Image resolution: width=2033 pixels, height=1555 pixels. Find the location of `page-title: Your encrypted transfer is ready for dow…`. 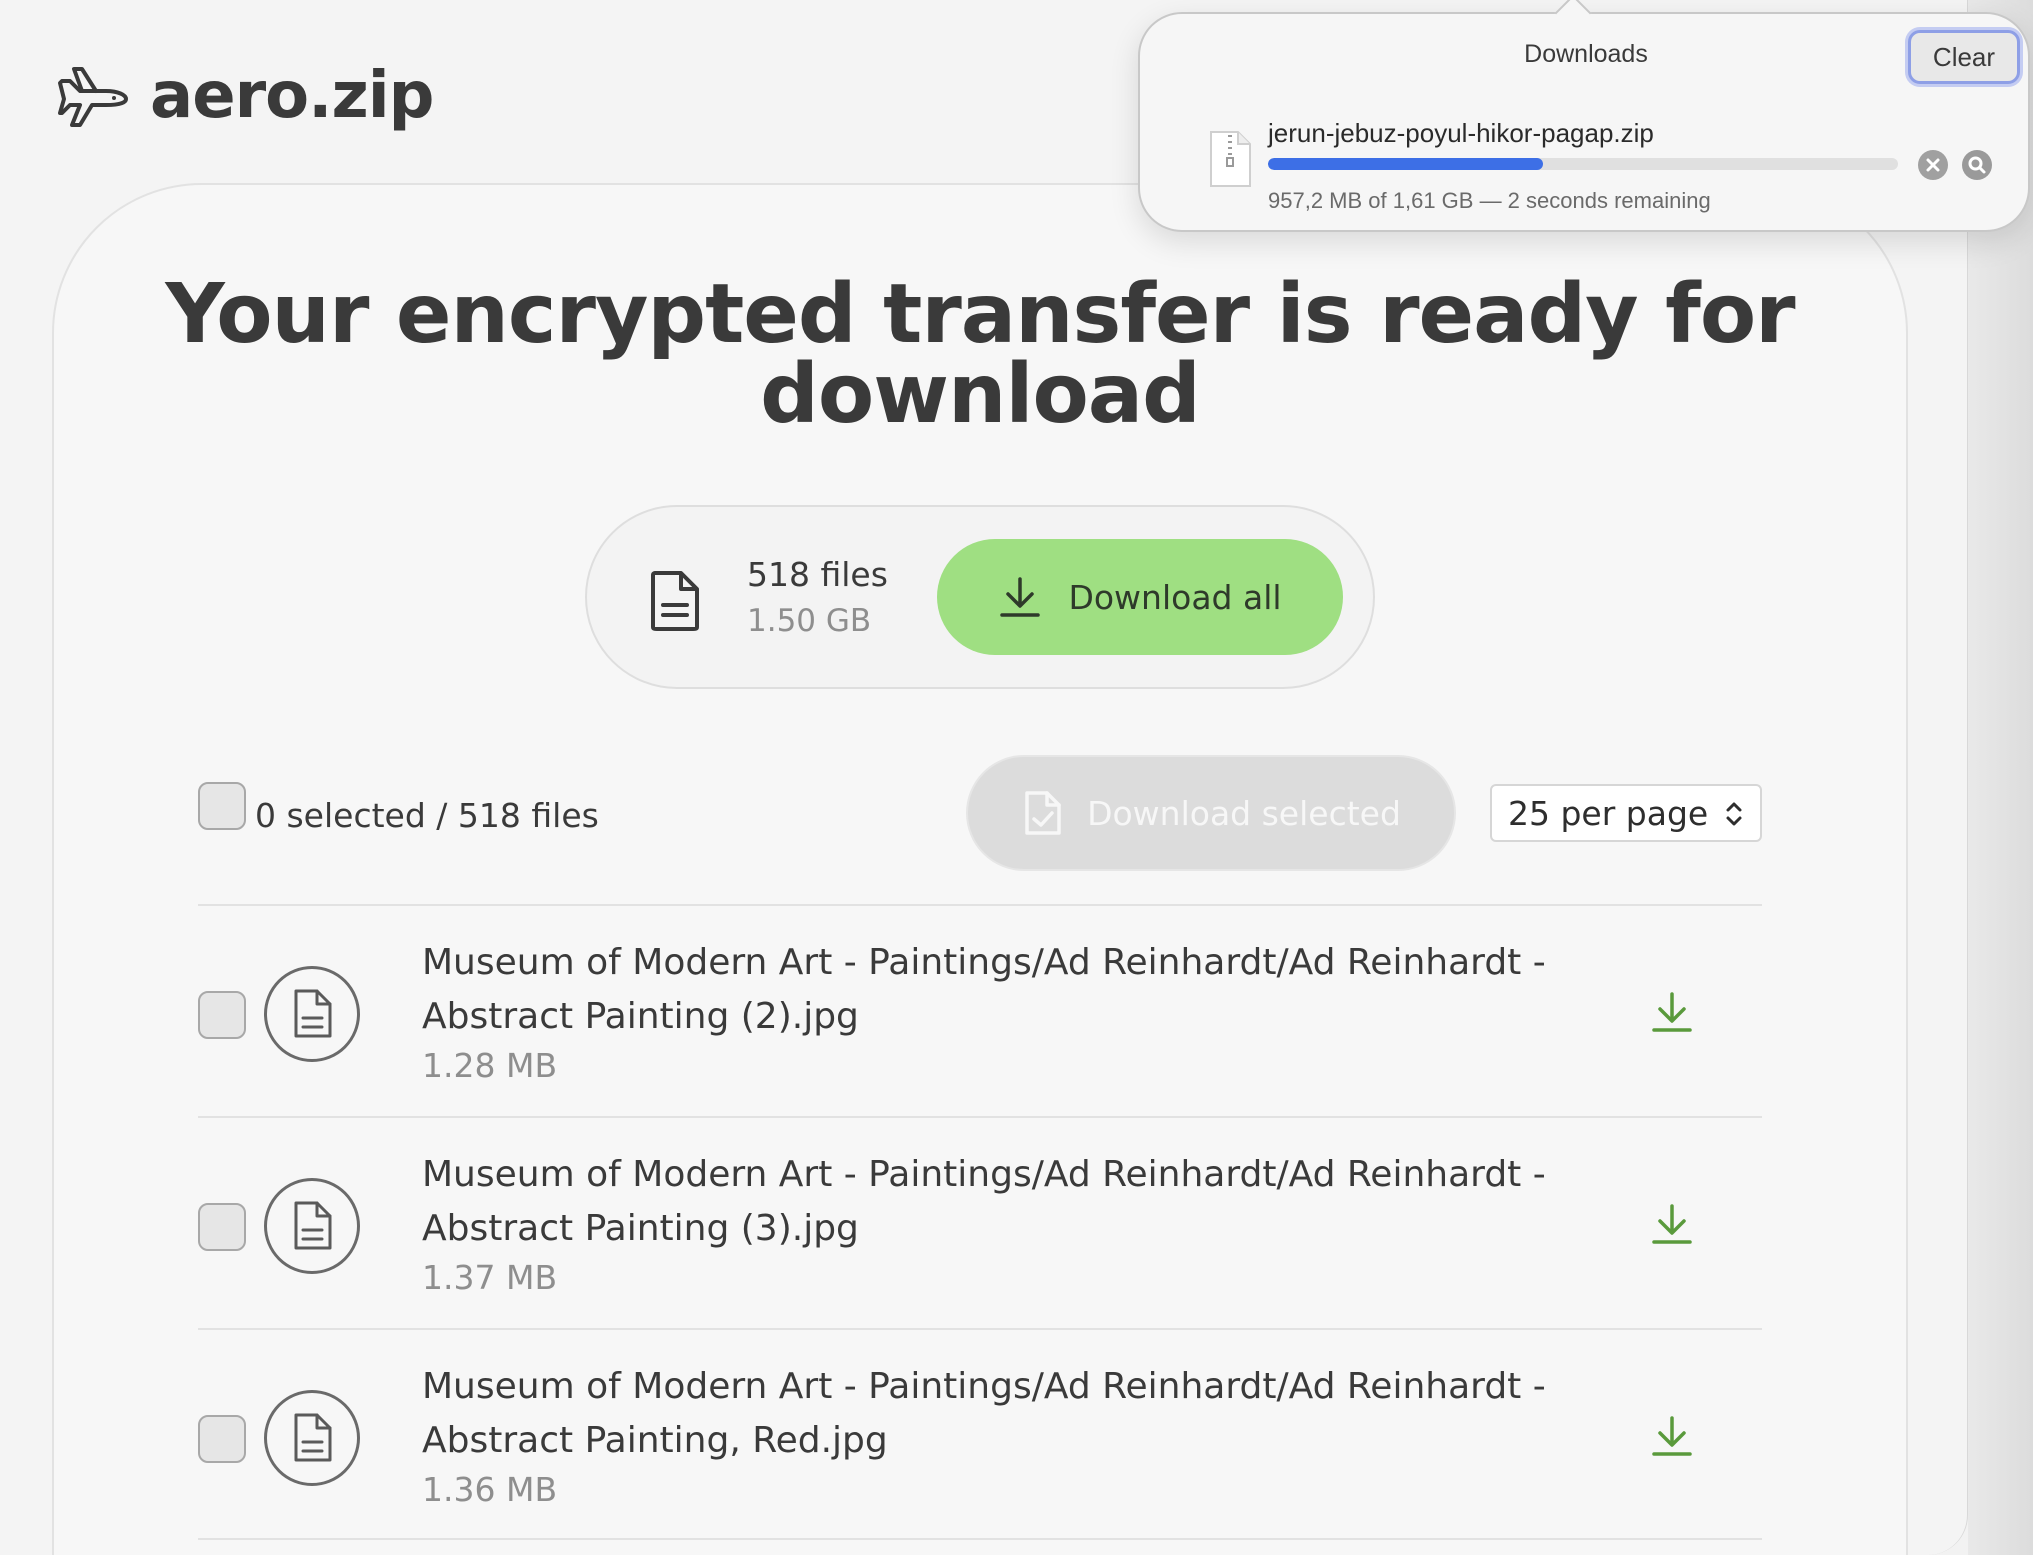

page-title: Your encrypted transfer is ready for dow… is located at coordinates (980, 354).